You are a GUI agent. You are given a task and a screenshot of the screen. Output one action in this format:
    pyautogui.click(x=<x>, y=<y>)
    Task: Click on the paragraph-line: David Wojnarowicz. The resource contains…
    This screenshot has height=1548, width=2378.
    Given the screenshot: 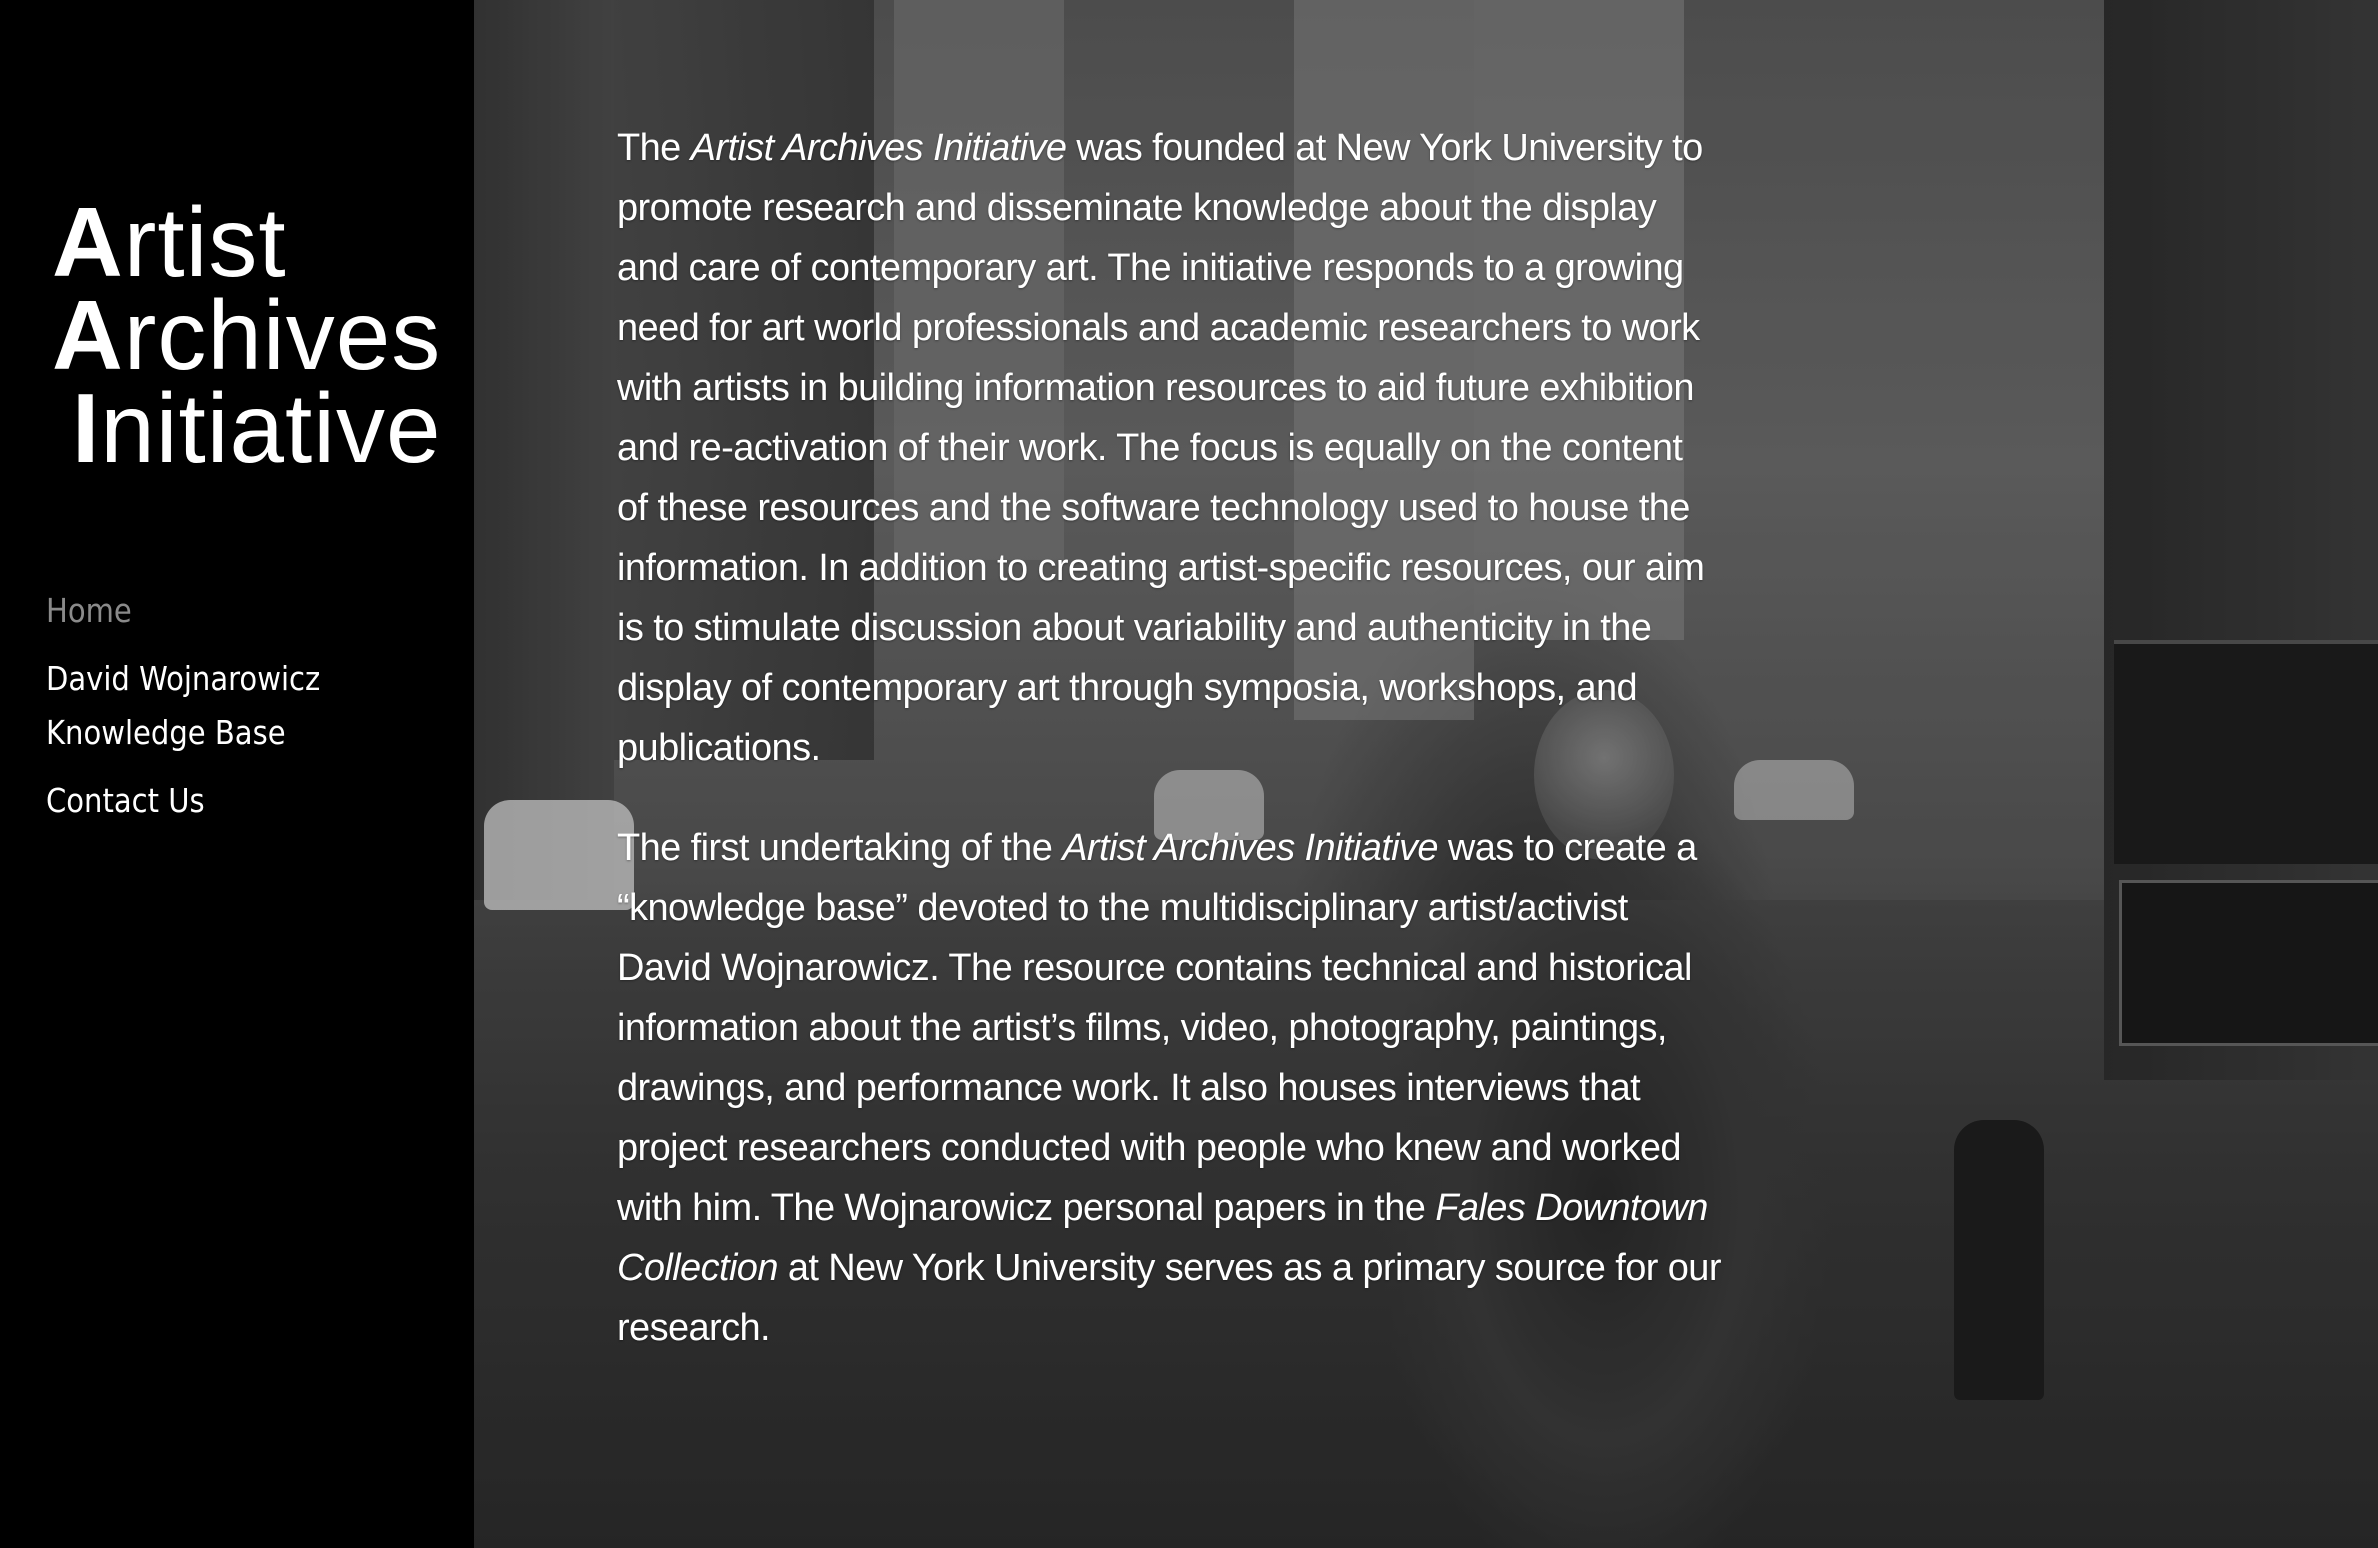 What is the action you would take?
    pyautogui.click(x=1154, y=968)
    